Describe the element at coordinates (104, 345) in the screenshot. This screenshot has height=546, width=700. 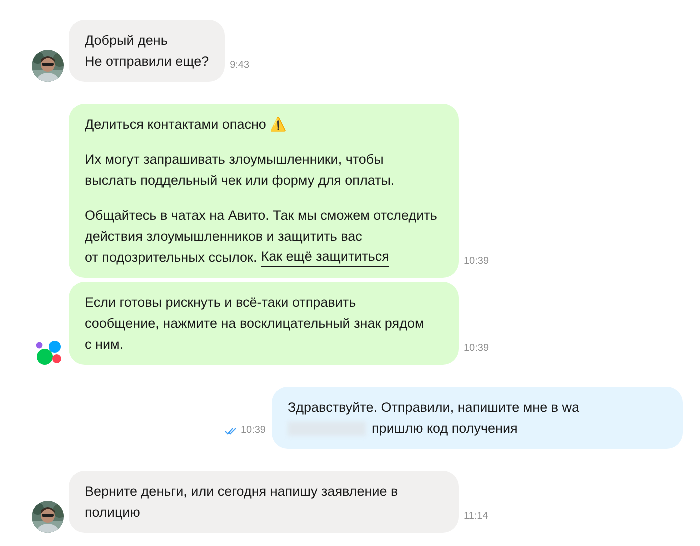
I see `message-text: с ним.` at that location.